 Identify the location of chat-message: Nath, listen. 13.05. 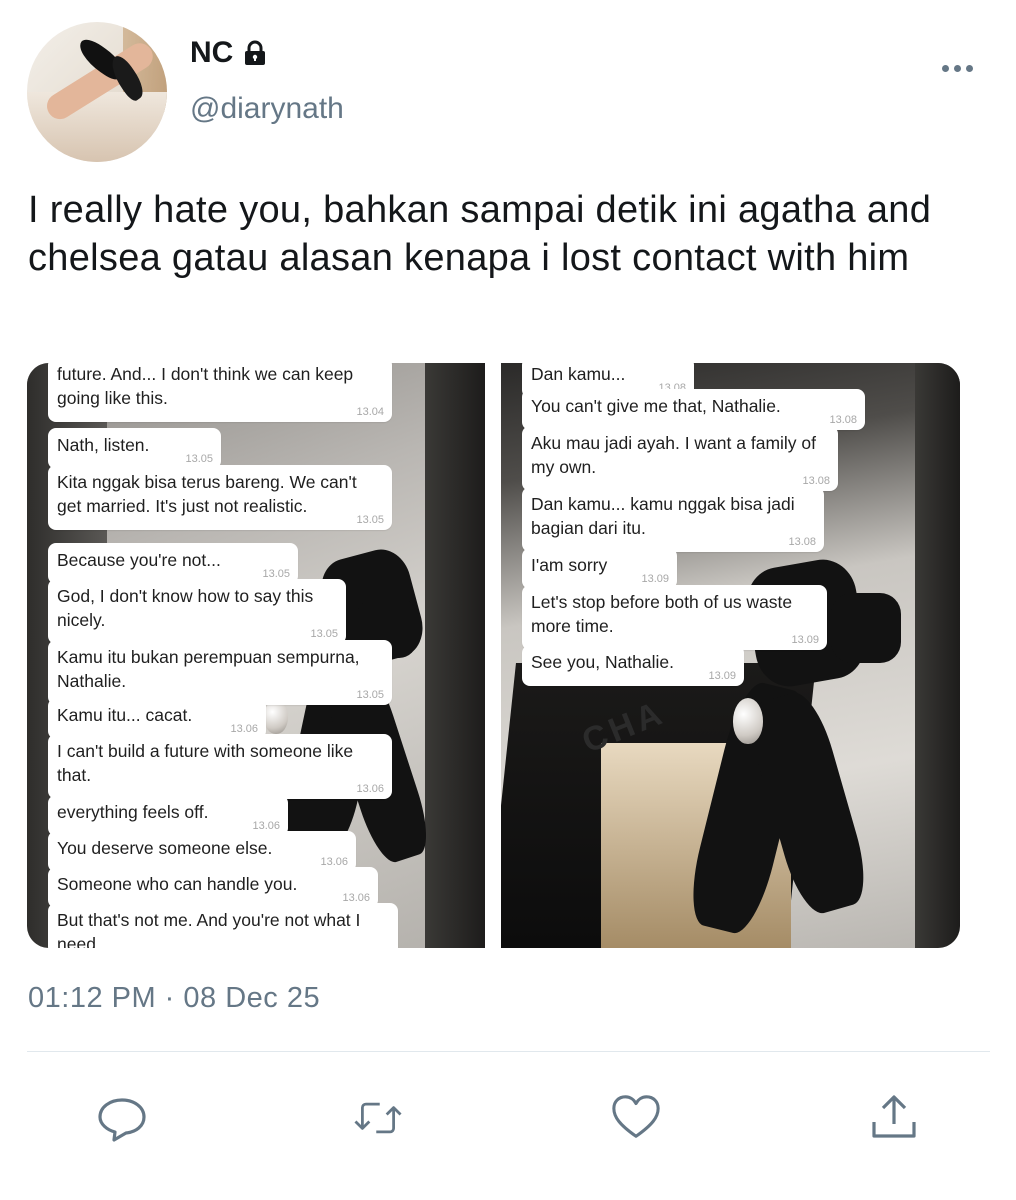
(134, 448).